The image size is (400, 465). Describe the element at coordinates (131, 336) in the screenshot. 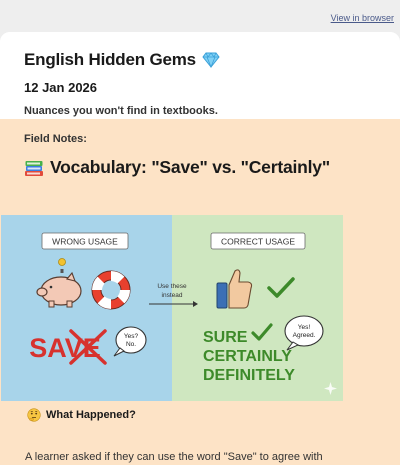

I see `svg-text: Yes?` at that location.